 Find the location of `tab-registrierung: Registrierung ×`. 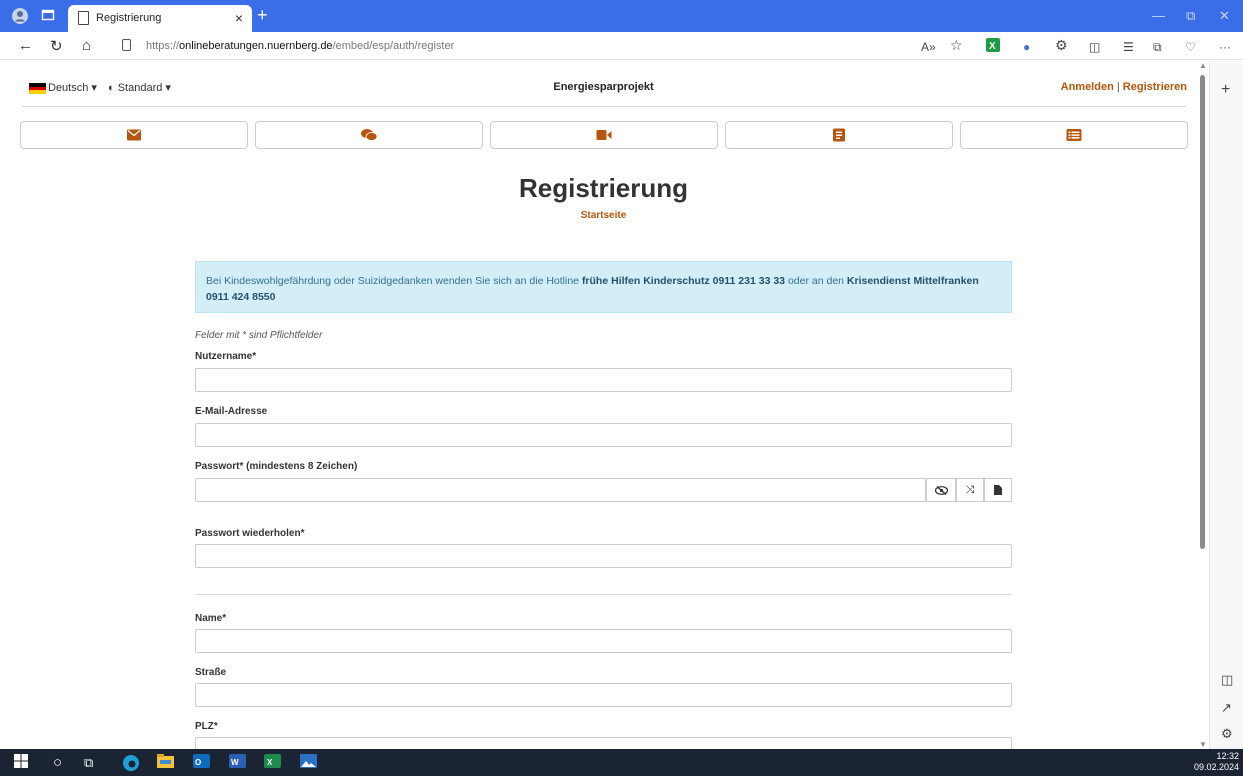

tab-registrierung: Registrierung × is located at coordinates (160, 18).